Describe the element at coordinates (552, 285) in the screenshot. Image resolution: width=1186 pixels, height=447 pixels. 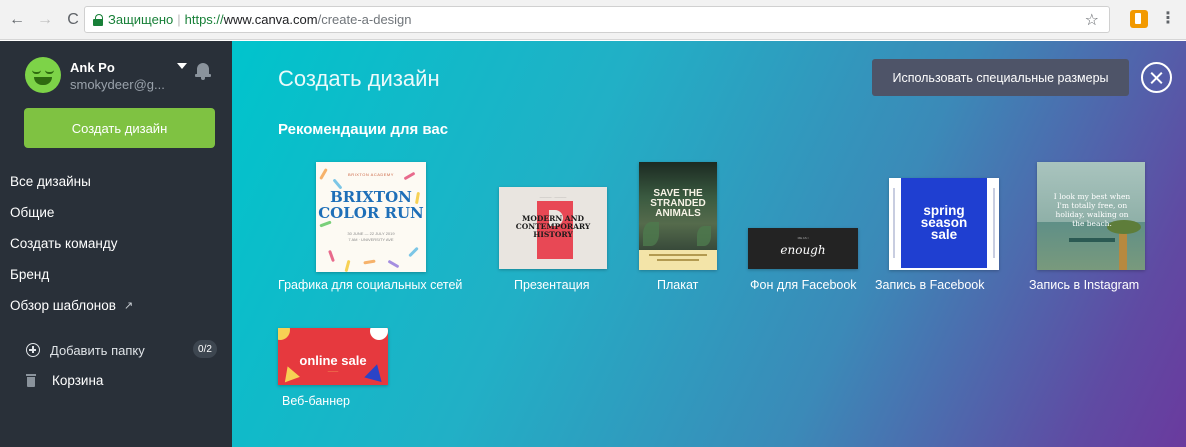
I see `design-card-label: Презентация` at that location.